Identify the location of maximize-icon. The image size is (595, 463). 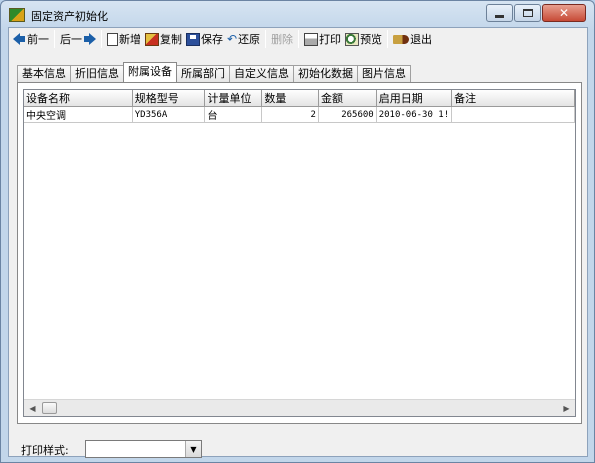
(527, 13).